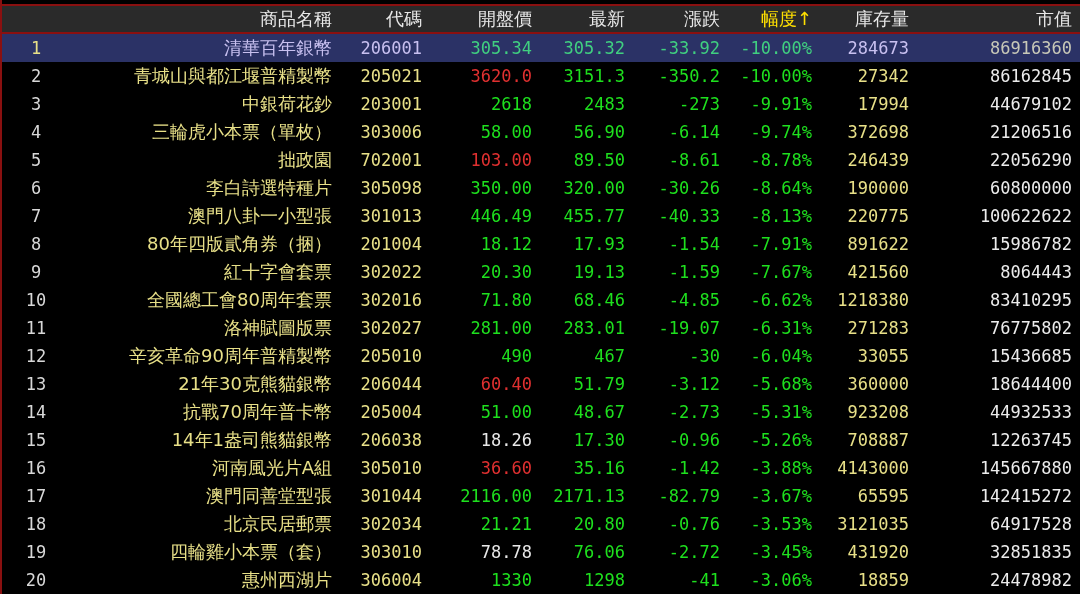  What do you see at coordinates (377, 19) in the screenshot?
I see `column-header: 代碼` at bounding box center [377, 19].